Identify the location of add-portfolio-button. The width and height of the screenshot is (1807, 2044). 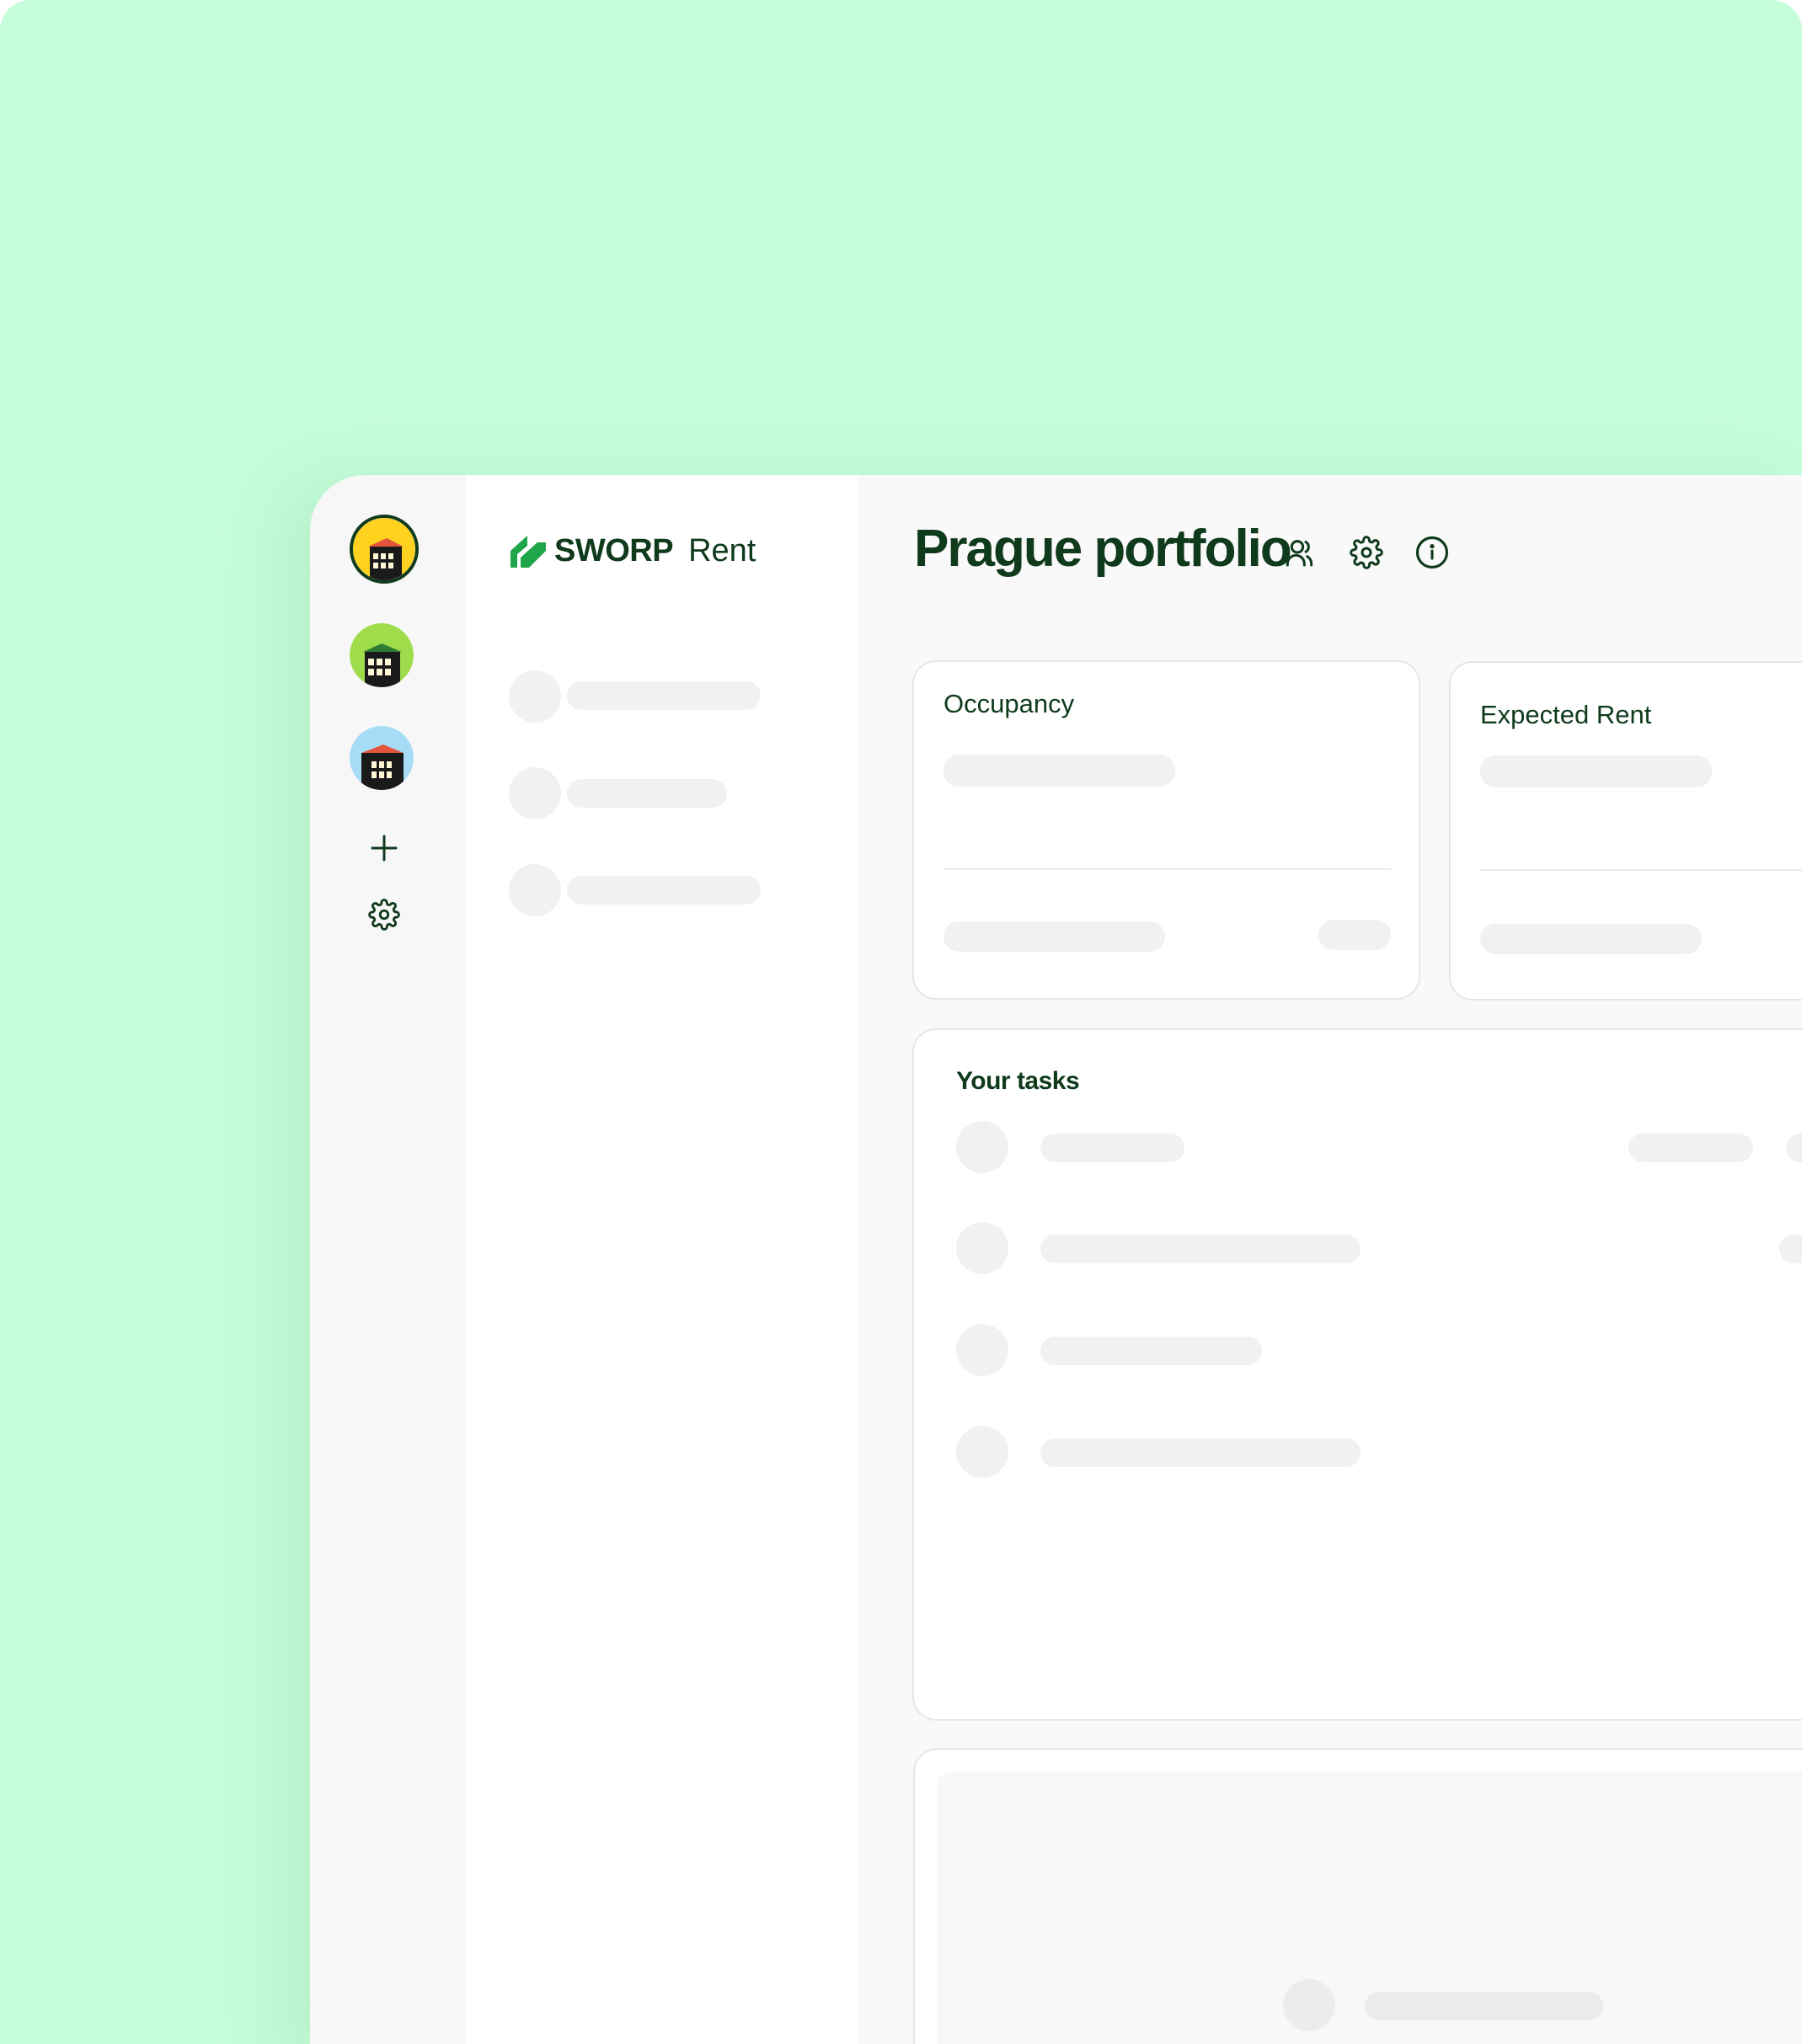
(384, 848).